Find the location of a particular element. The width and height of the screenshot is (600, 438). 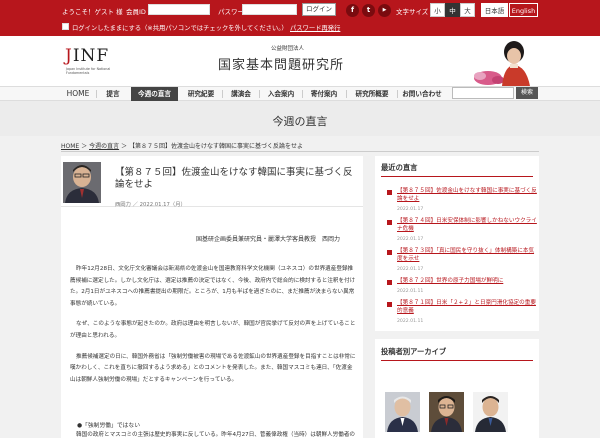

site-logo: JINF is located at coordinates (87, 56).